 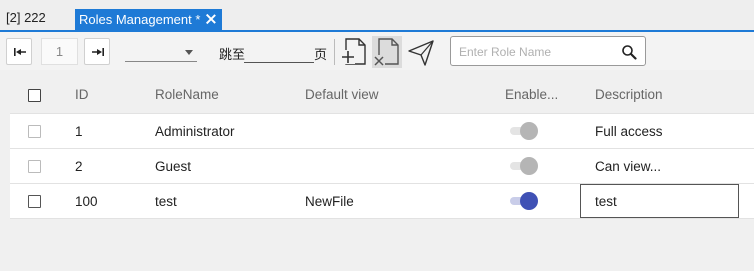 What do you see at coordinates (629, 52) in the screenshot?
I see `search-icon` at bounding box center [629, 52].